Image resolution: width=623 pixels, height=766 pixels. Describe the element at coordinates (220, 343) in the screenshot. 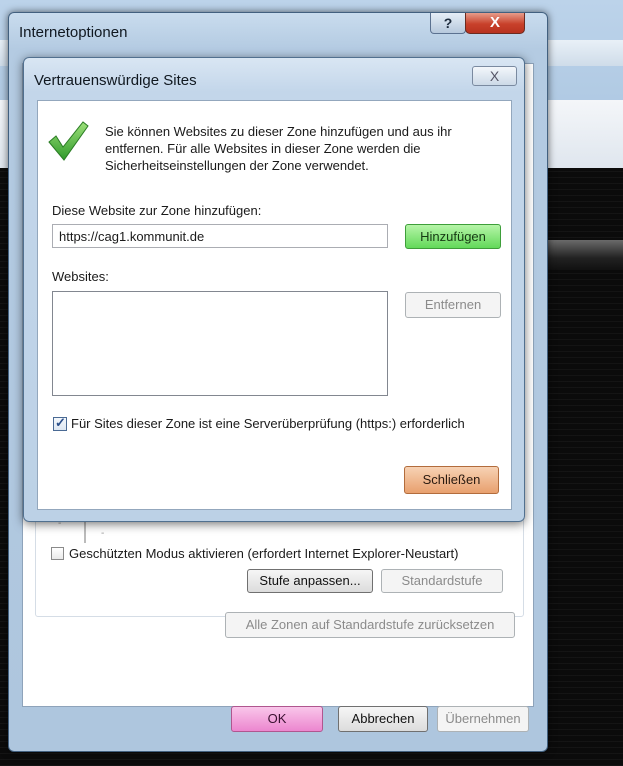

I see `websites-list` at that location.